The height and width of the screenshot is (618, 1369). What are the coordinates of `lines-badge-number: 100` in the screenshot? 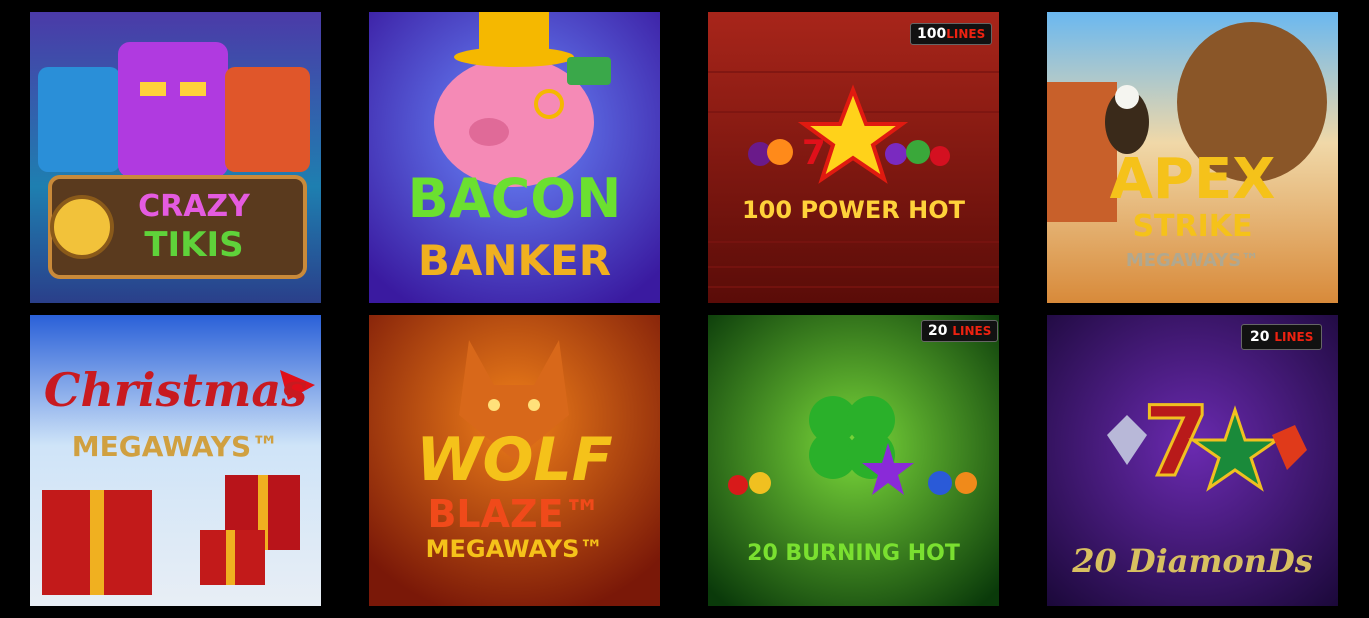 It's located at (932, 34).